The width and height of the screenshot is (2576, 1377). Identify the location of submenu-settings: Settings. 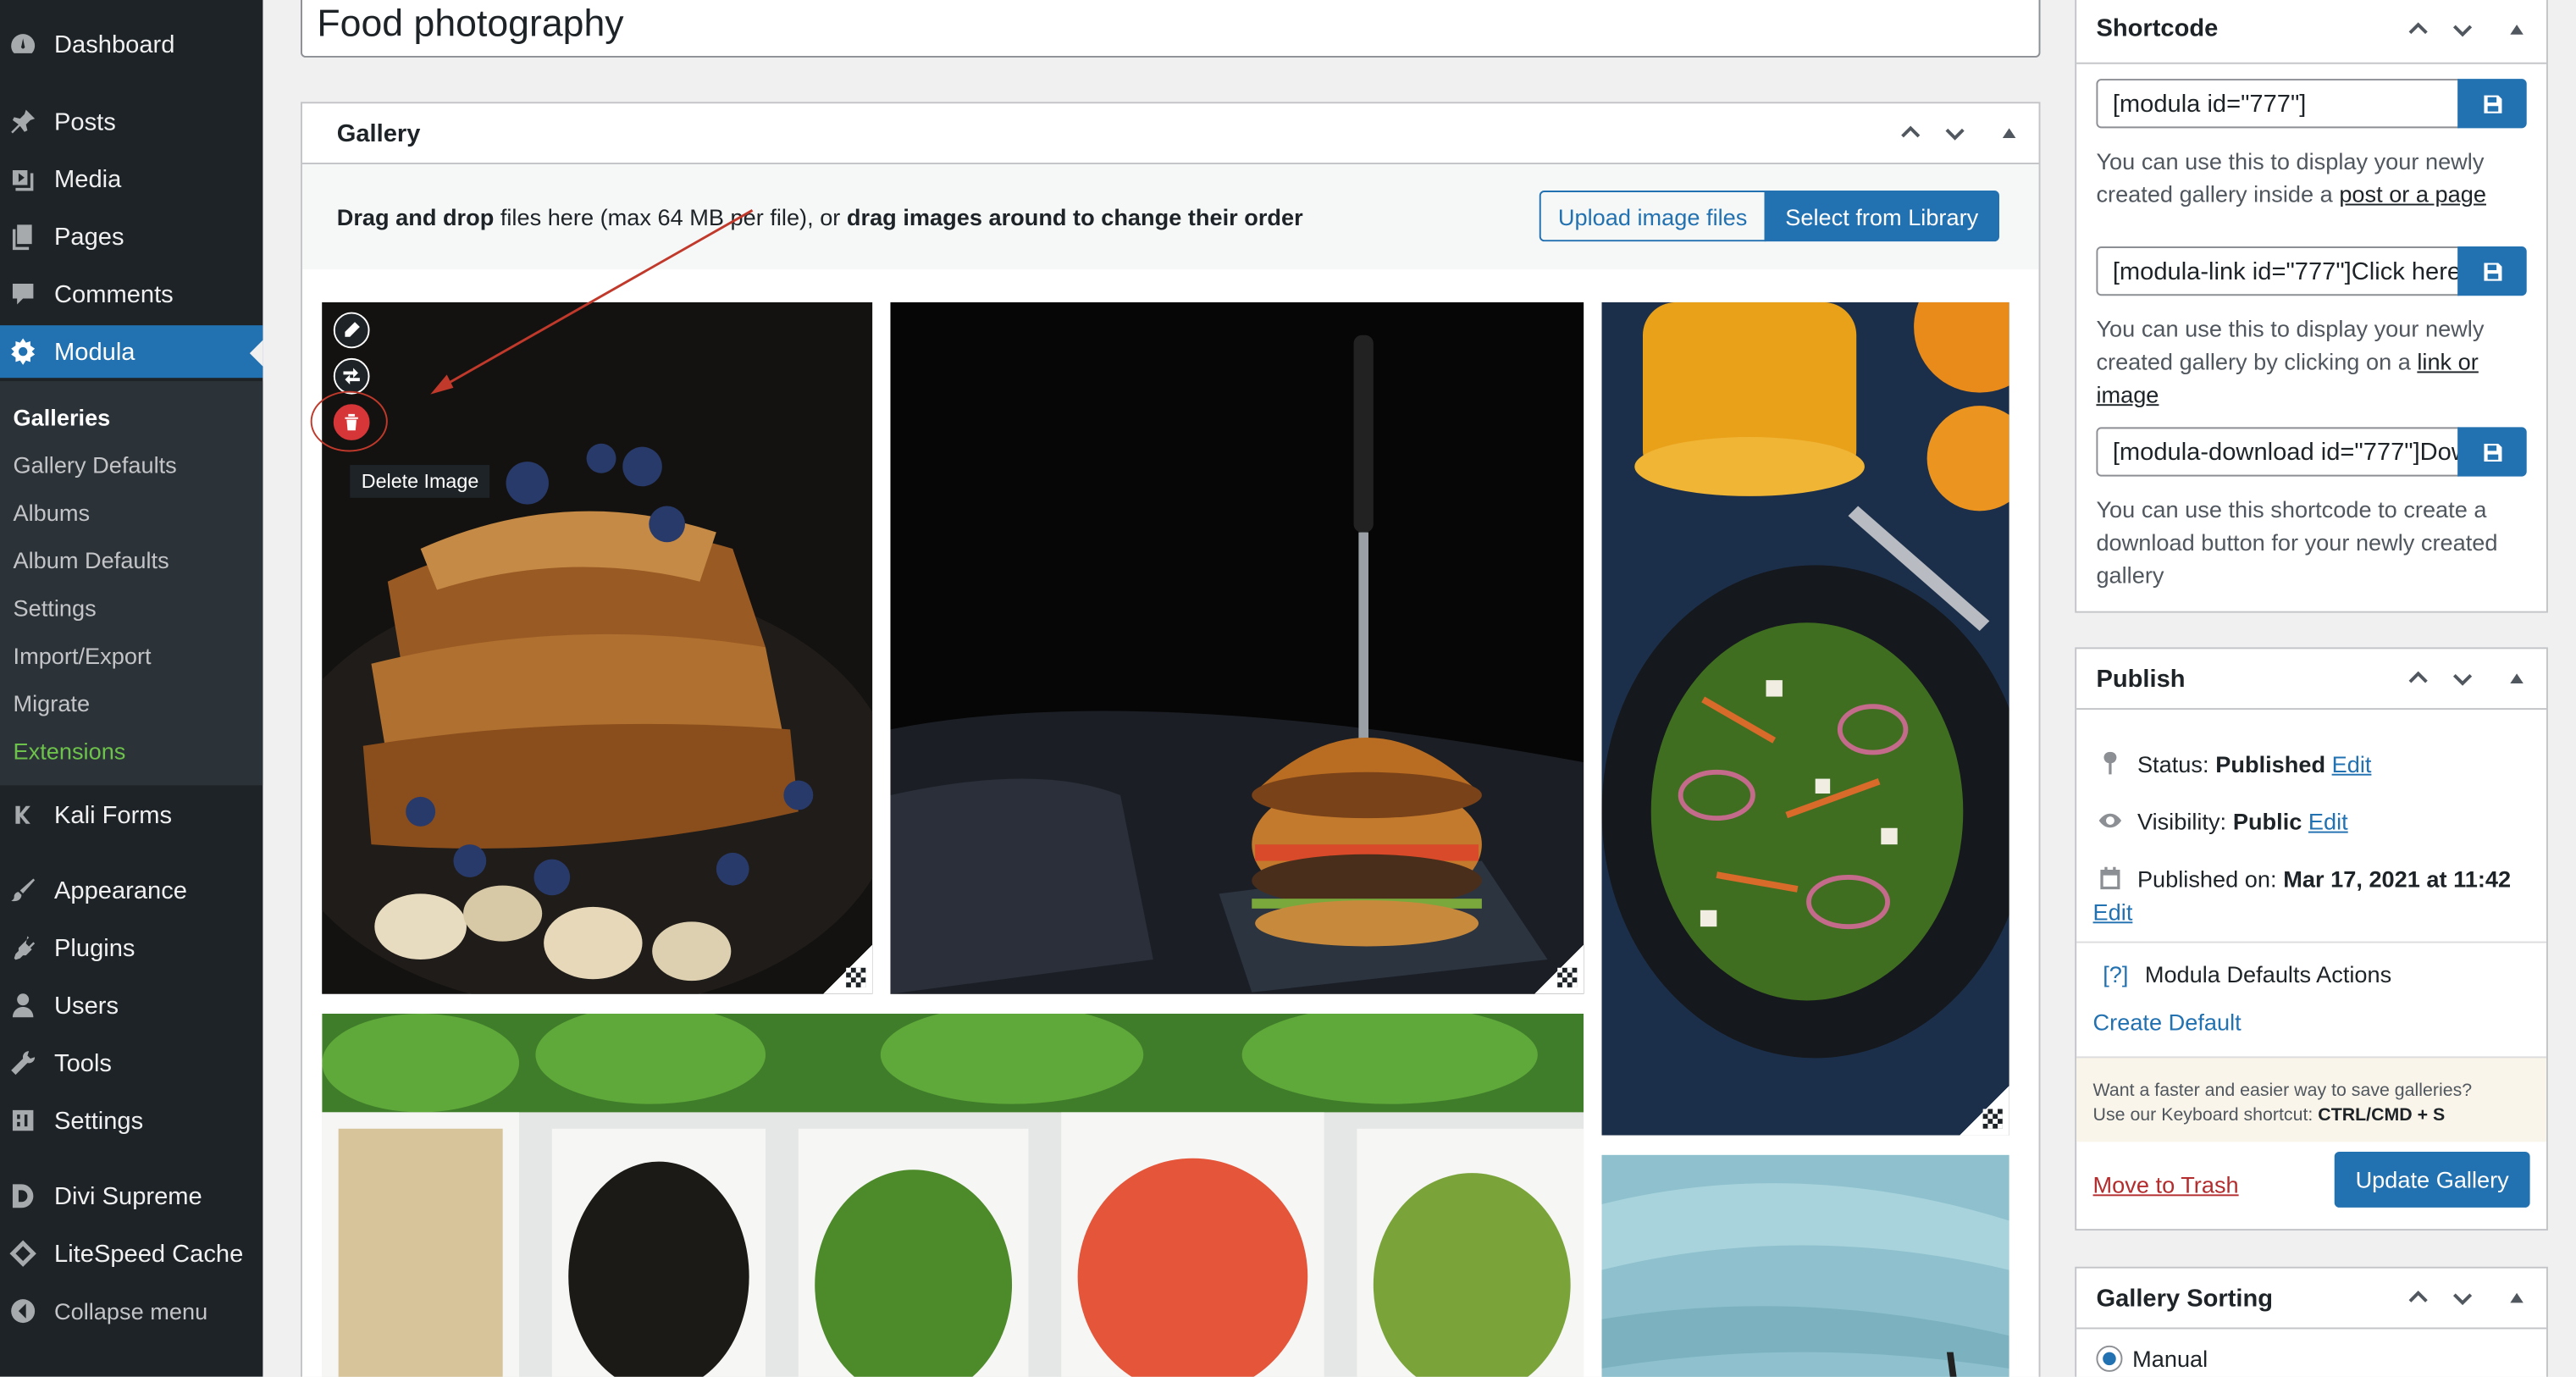
(56, 607).